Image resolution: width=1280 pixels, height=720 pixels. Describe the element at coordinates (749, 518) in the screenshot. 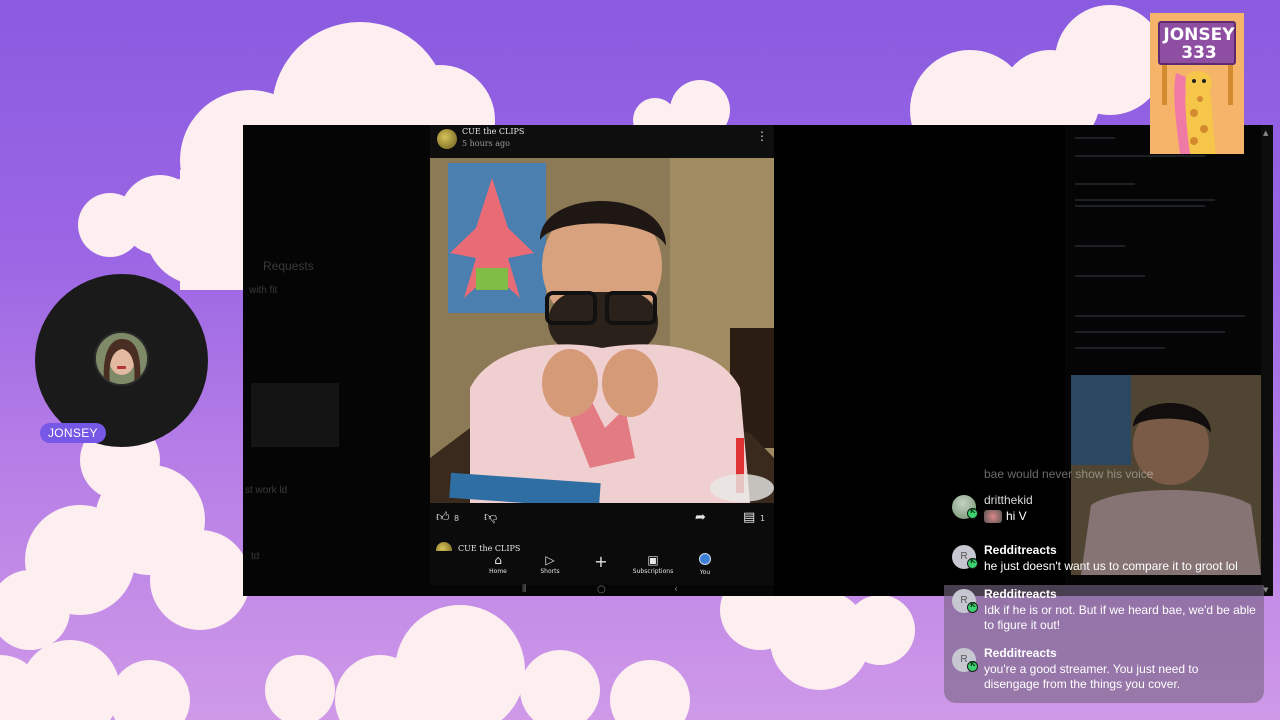

I see `comment-icon: ▤` at that location.